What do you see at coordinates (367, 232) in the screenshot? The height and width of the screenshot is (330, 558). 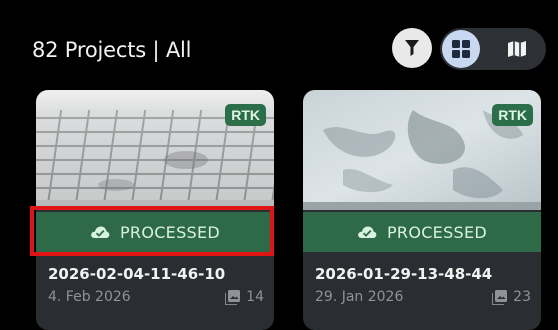 I see `cloud-check-icon` at bounding box center [367, 232].